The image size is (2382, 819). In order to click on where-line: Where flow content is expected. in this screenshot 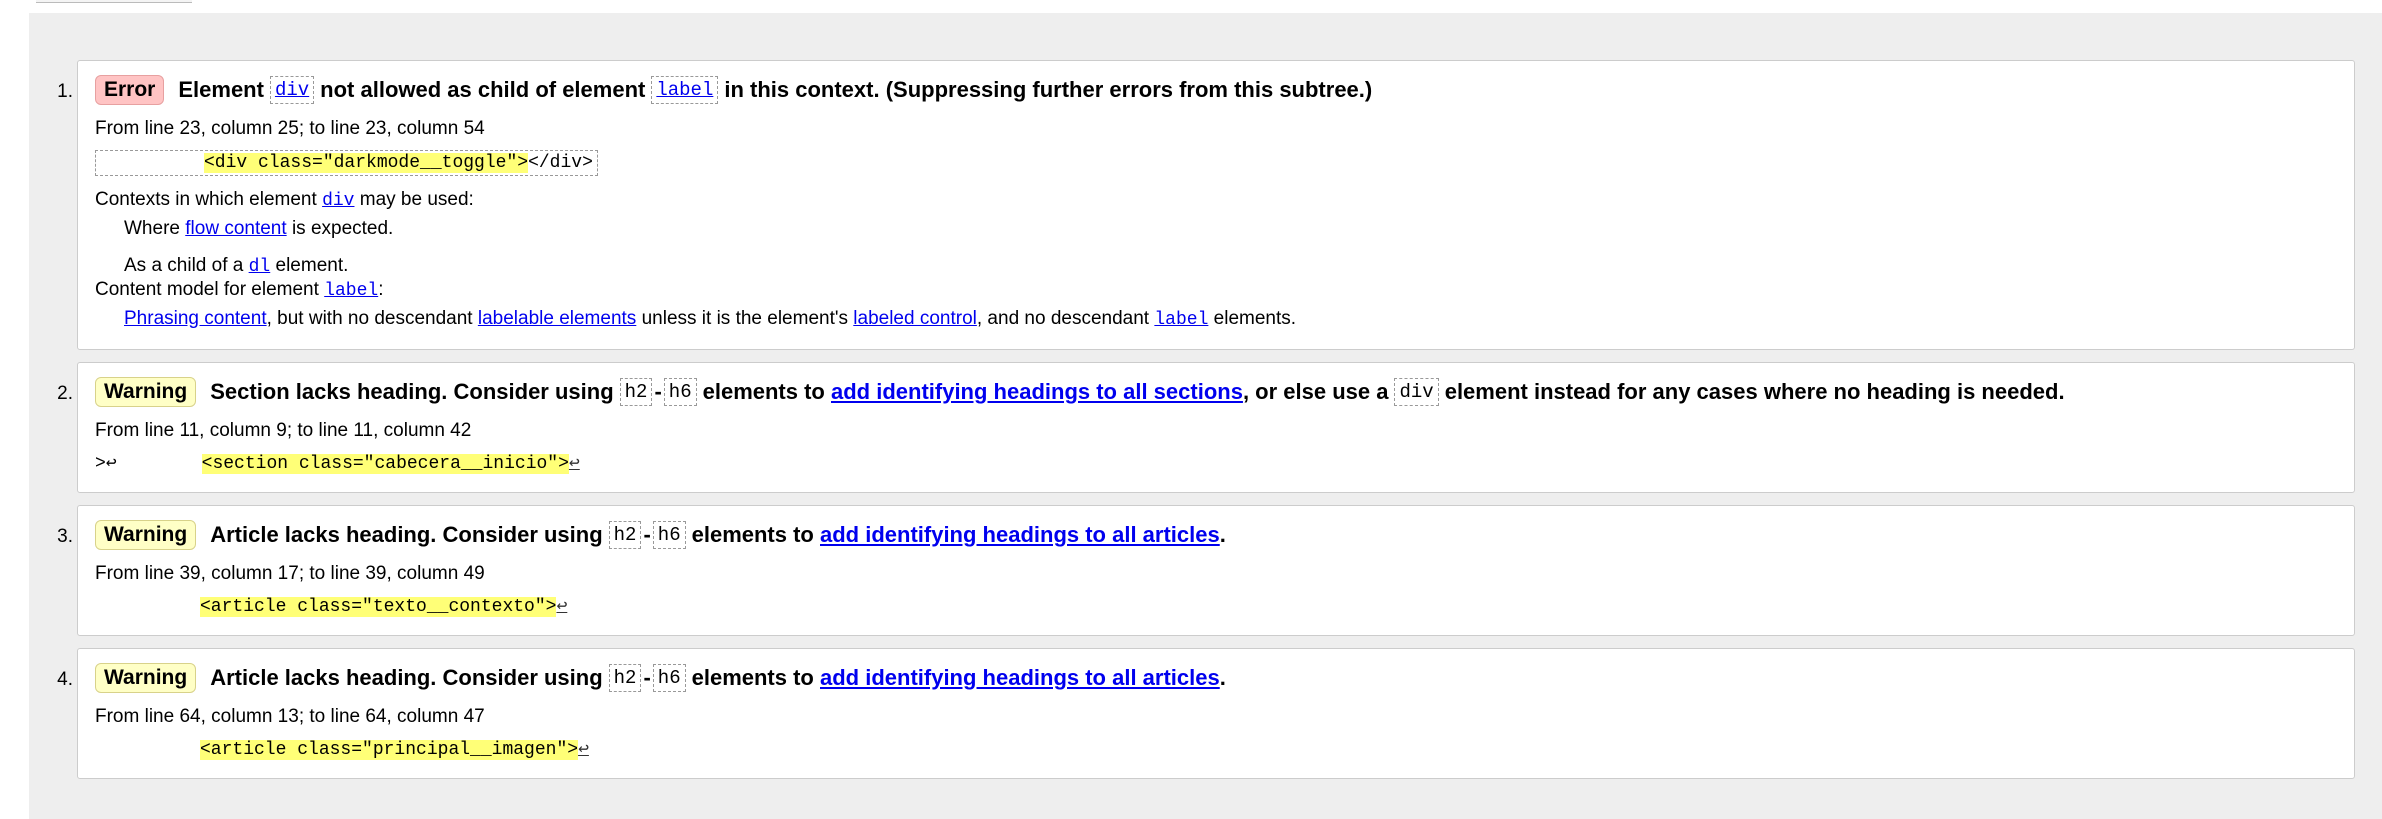, I will do `click(258, 229)`.